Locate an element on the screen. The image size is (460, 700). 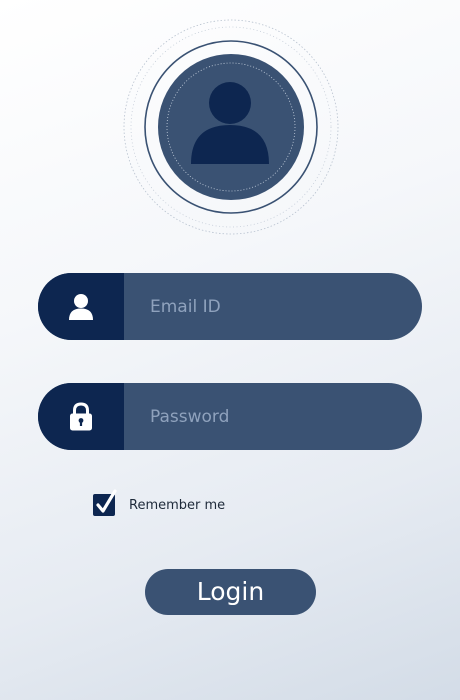
remember-label: Remember me is located at coordinates (177, 505).